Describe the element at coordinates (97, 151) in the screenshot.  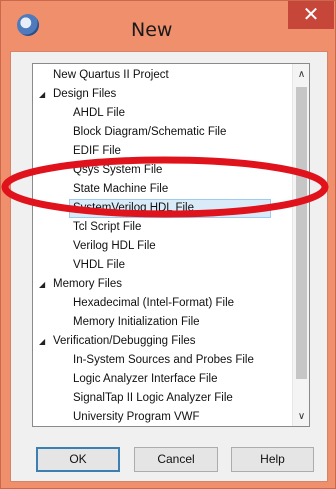
I see `tree-item-label: EDIF File` at that location.